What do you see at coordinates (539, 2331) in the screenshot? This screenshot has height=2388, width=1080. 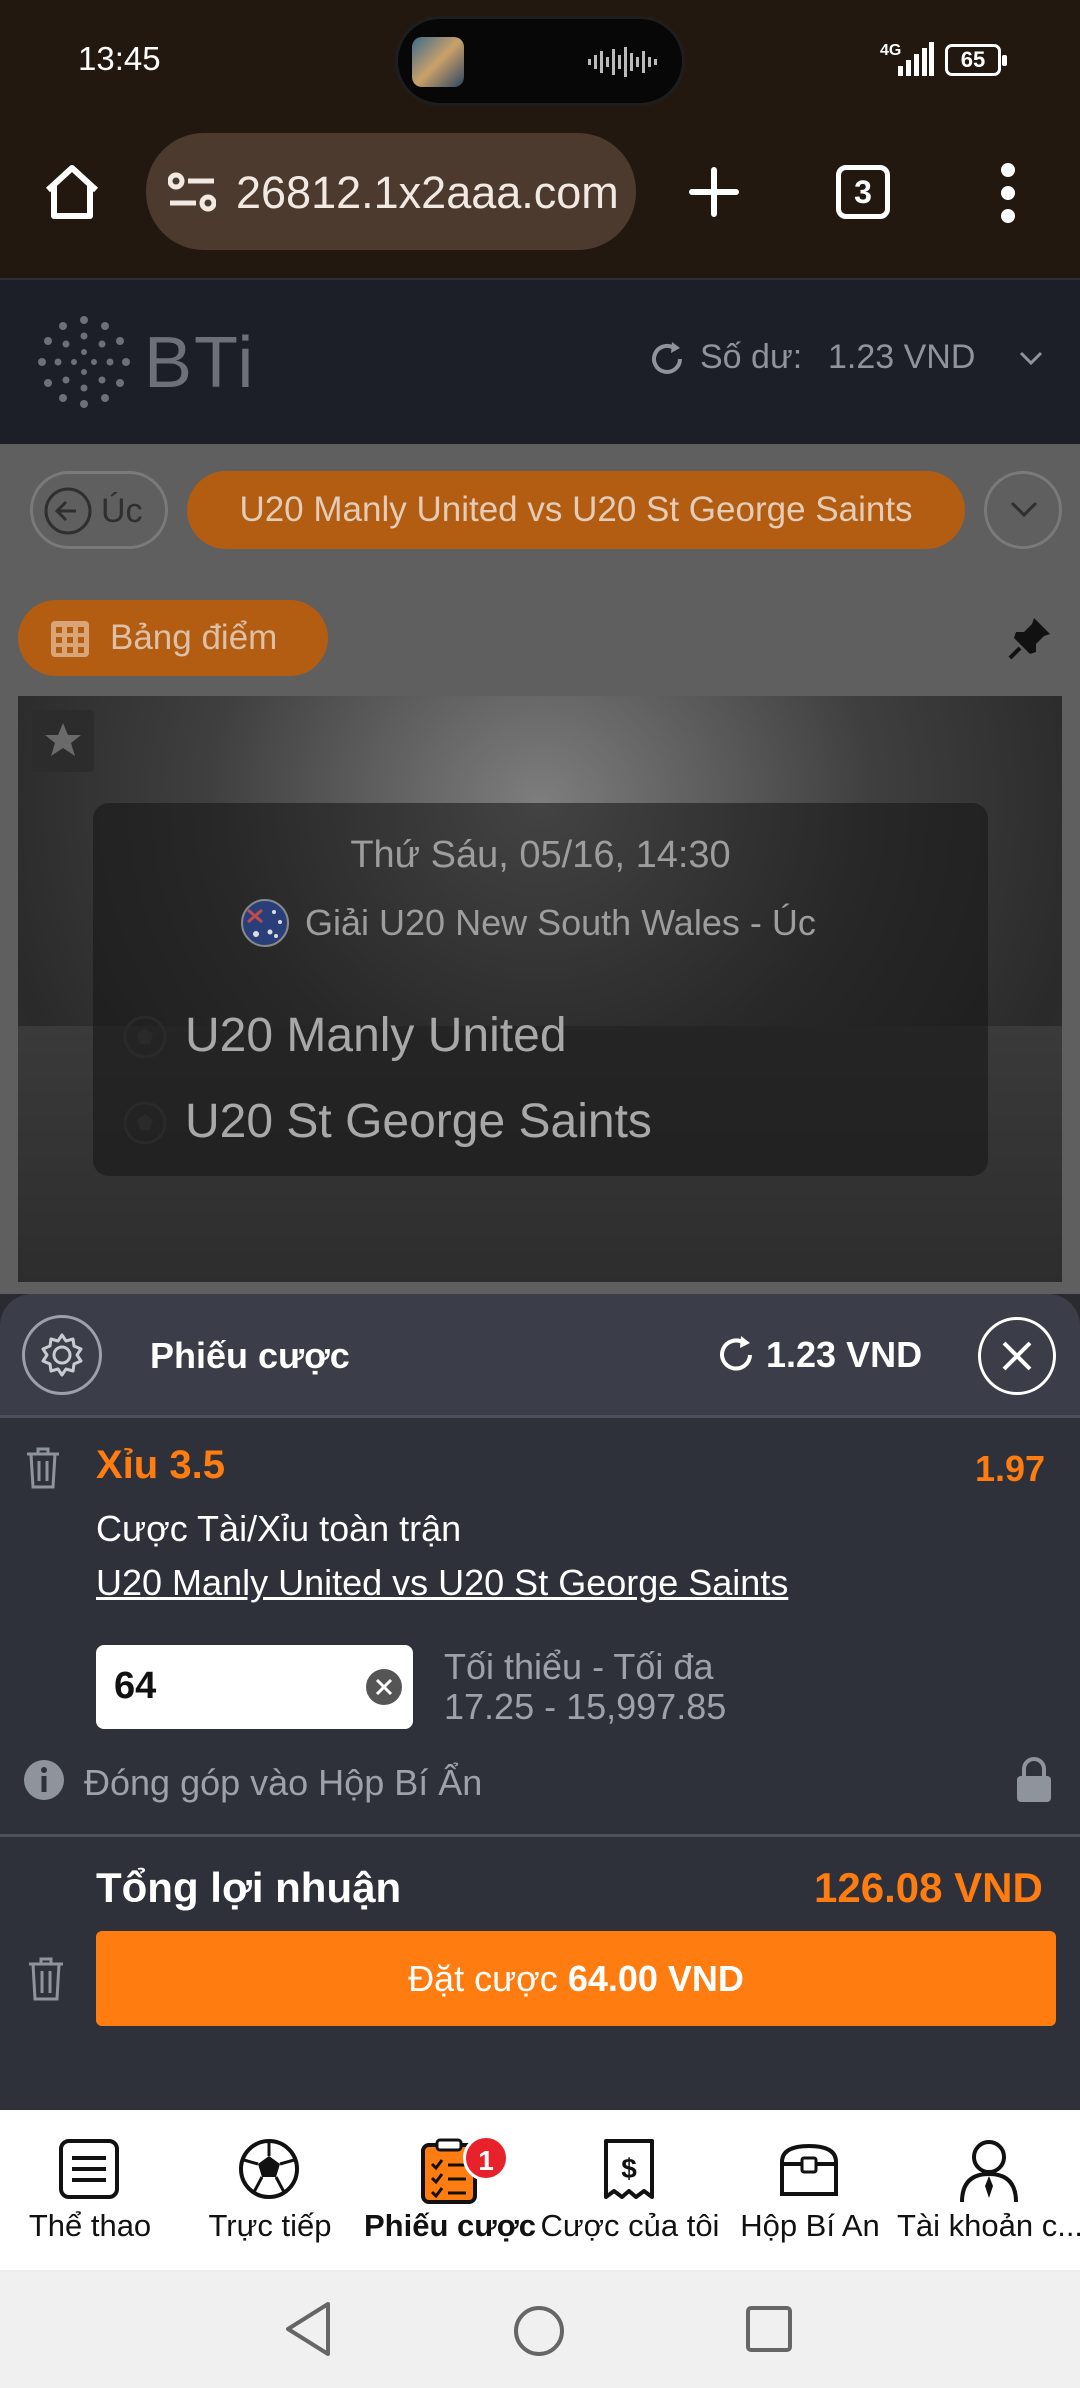 I see `home-circle-icon` at bounding box center [539, 2331].